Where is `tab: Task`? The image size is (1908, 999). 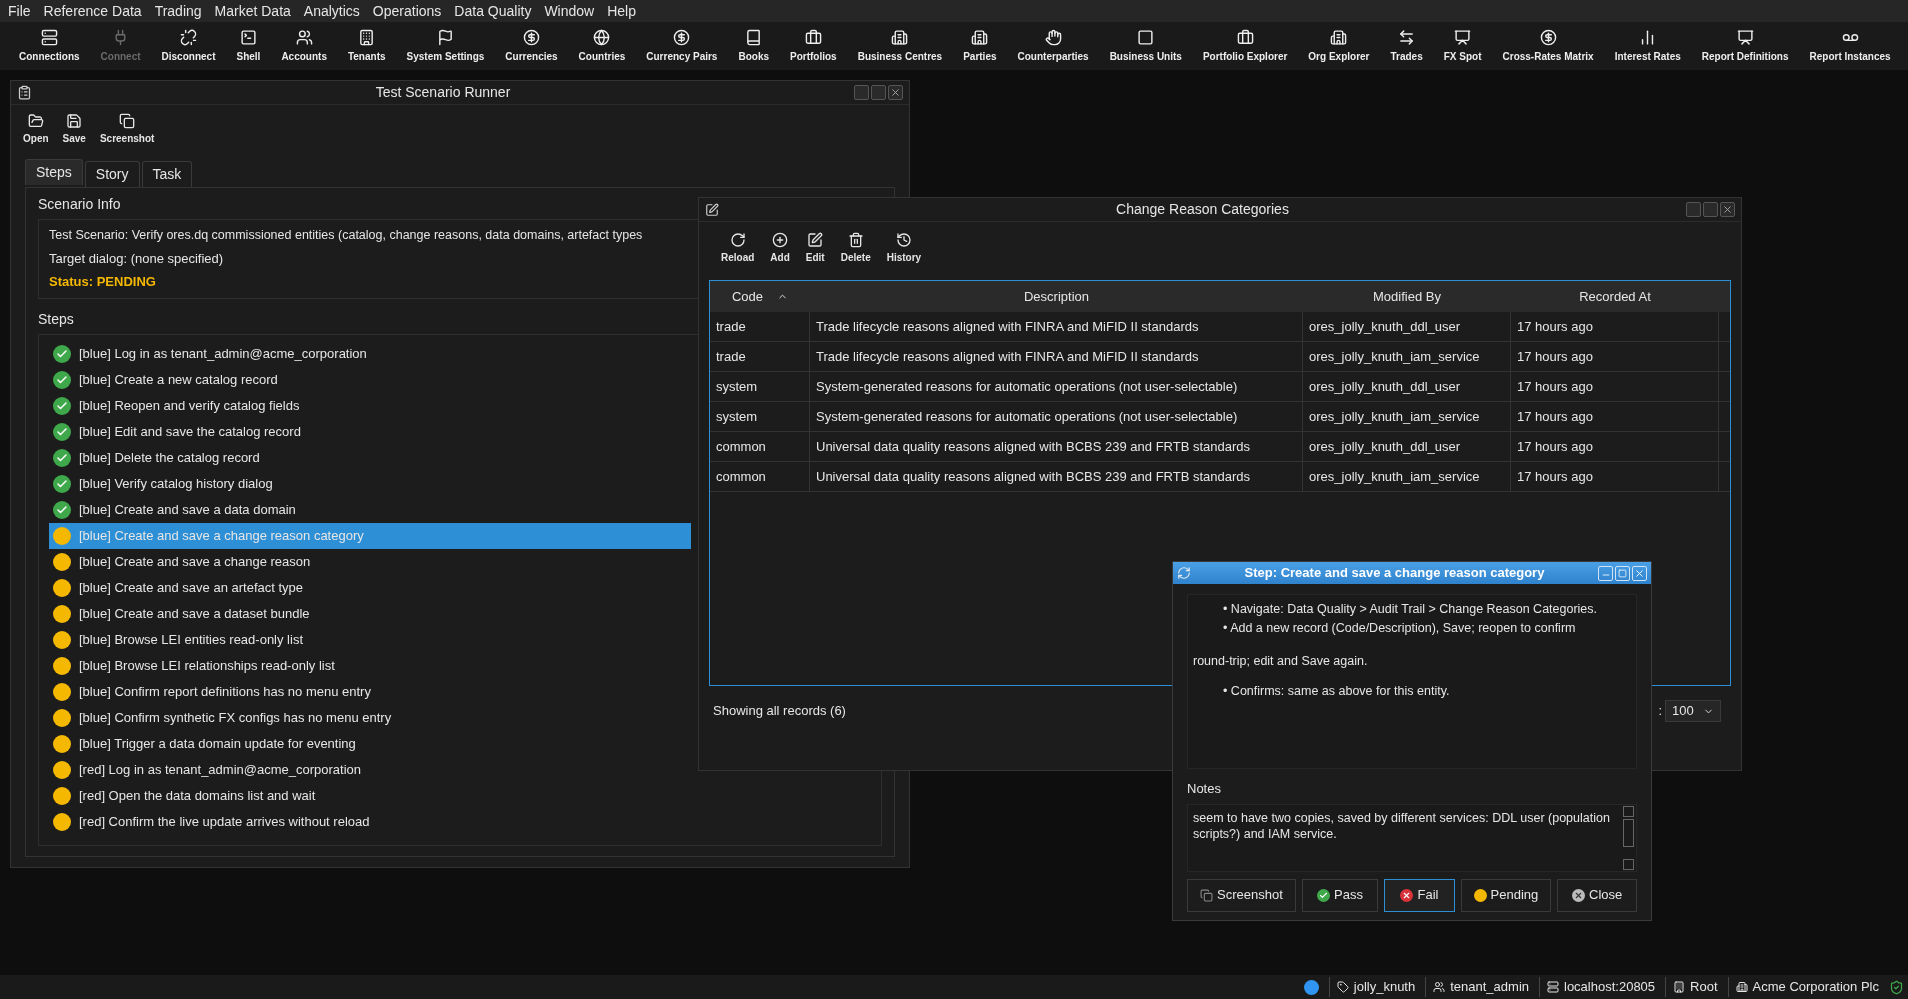 tab: Task is located at coordinates (167, 174).